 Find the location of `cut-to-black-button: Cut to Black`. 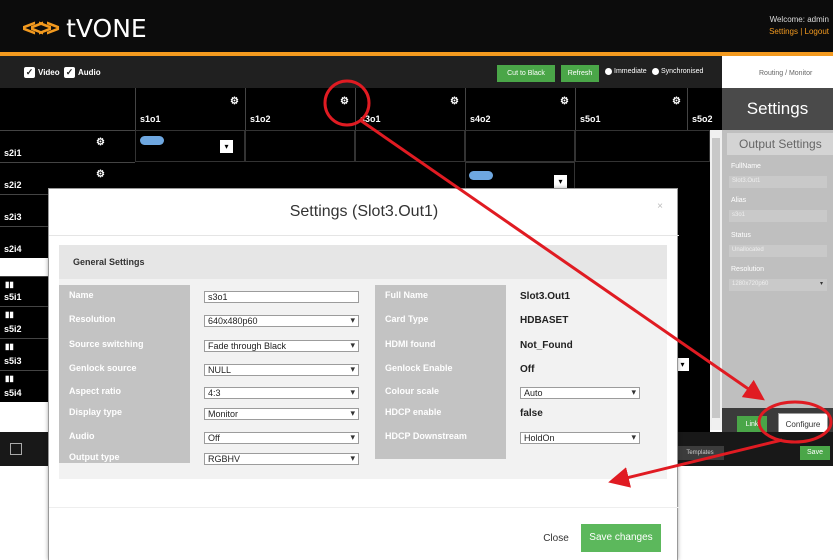

cut-to-black-button: Cut to Black is located at coordinates (526, 73).